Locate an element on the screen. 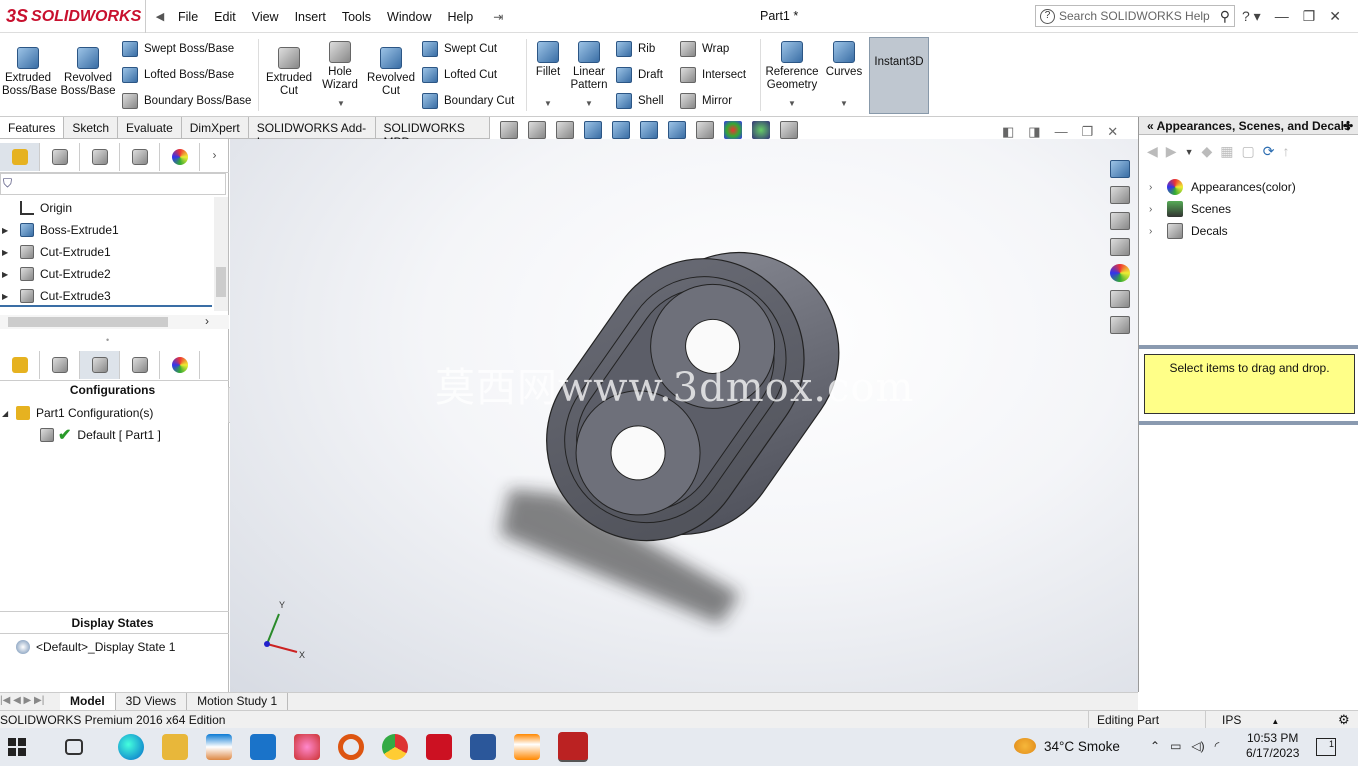 Image resolution: width=1358 pixels, height=766 pixels. wifi-icon: ◜ is located at coordinates (1217, 746).